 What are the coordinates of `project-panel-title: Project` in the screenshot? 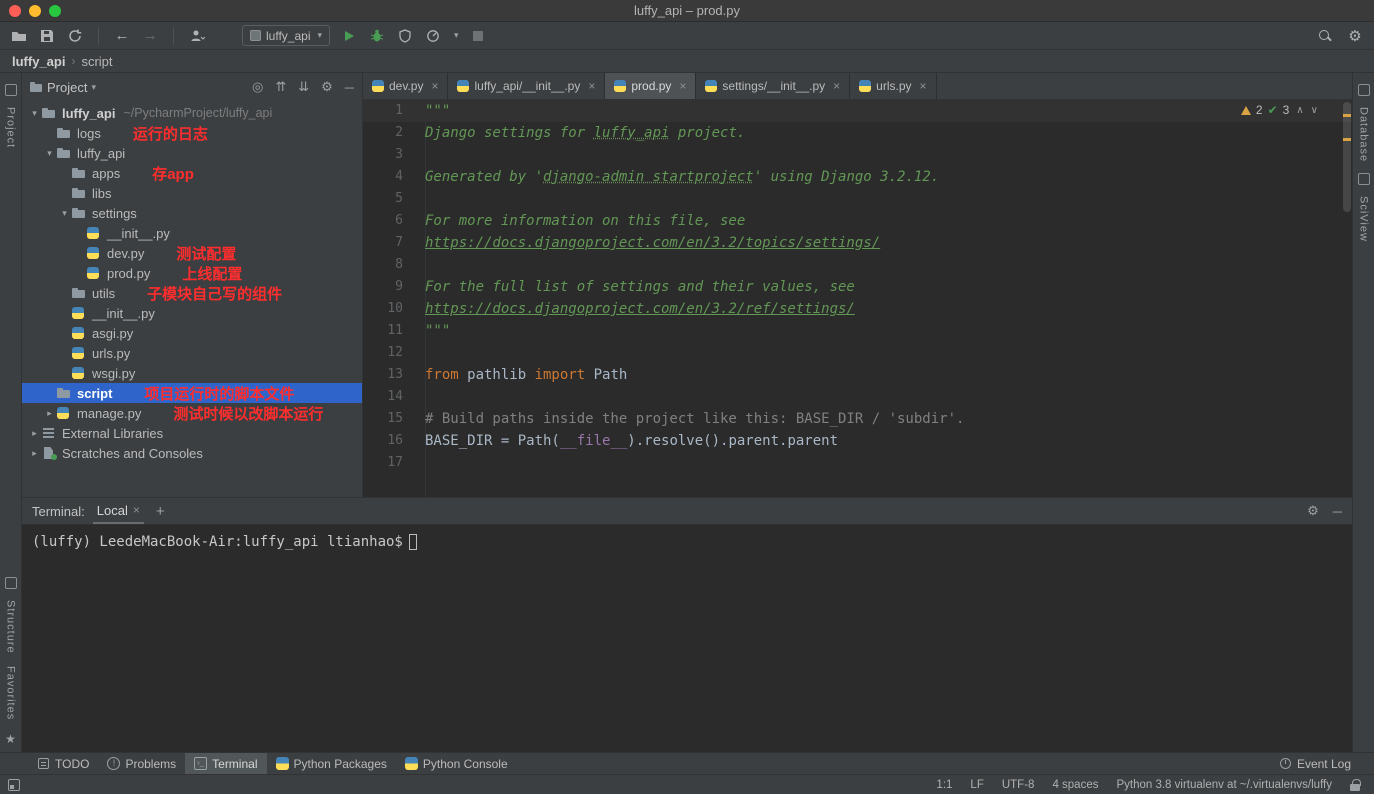 It's located at (67, 87).